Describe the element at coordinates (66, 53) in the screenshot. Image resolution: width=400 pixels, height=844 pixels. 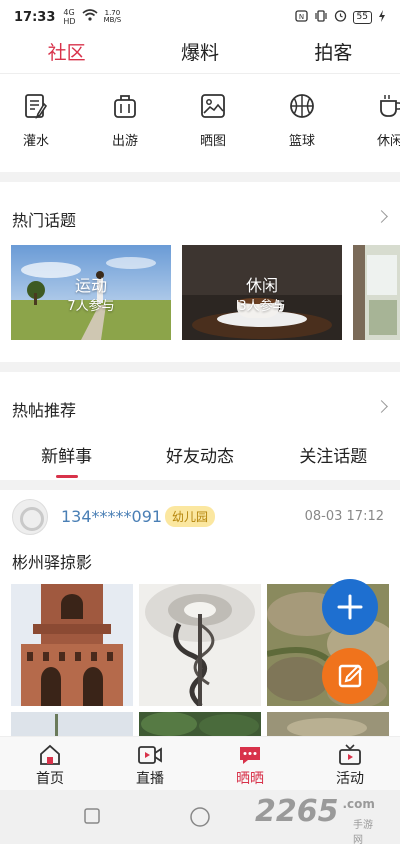
I see `tab-community: 社区` at that location.